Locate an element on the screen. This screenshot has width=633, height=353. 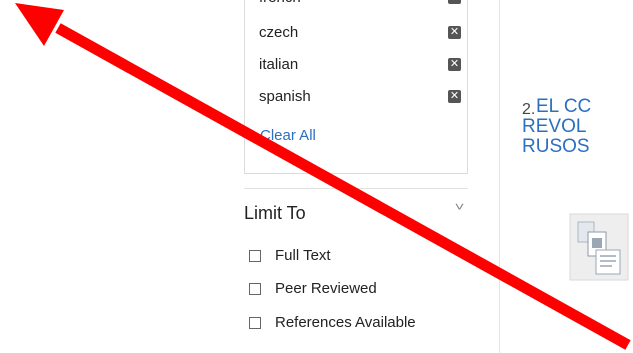
facet-label: spanish is located at coordinates (285, 96).